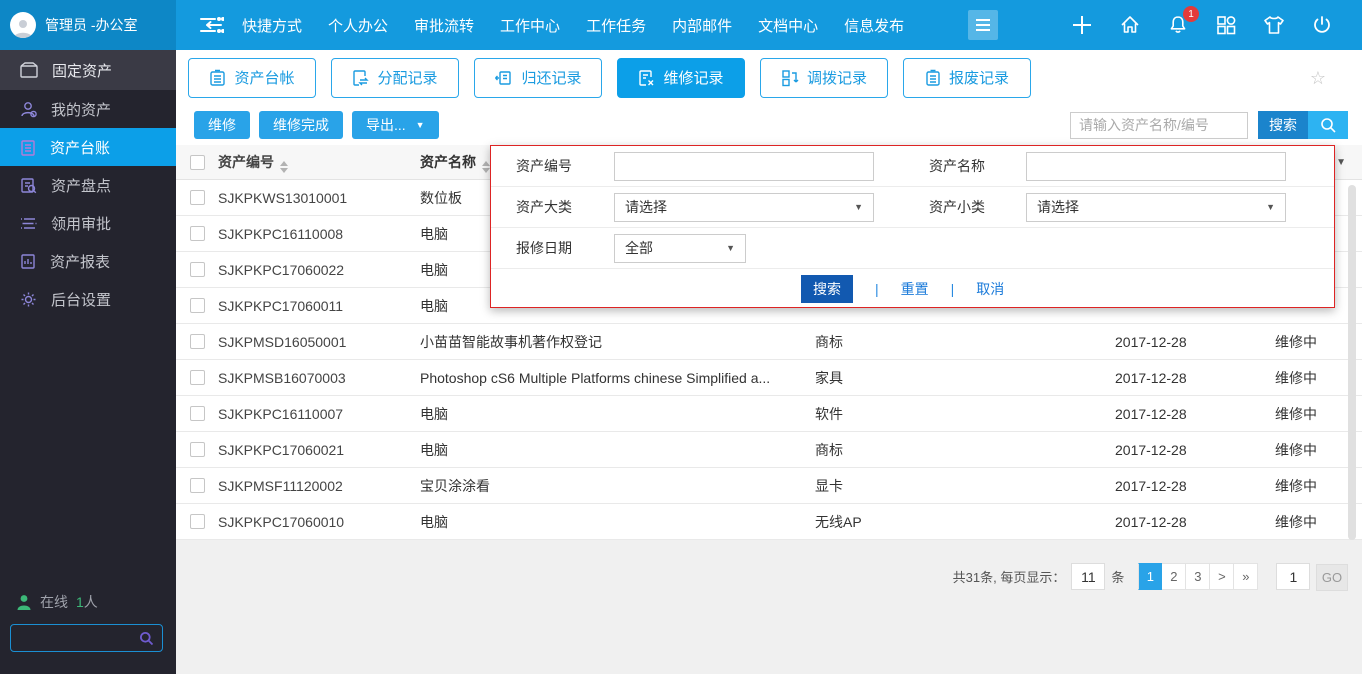 This screenshot has width=1362, height=674. Describe the element at coordinates (88, 109) in the screenshot. I see `sidebar-item-my-assets: 我的资产` at that location.